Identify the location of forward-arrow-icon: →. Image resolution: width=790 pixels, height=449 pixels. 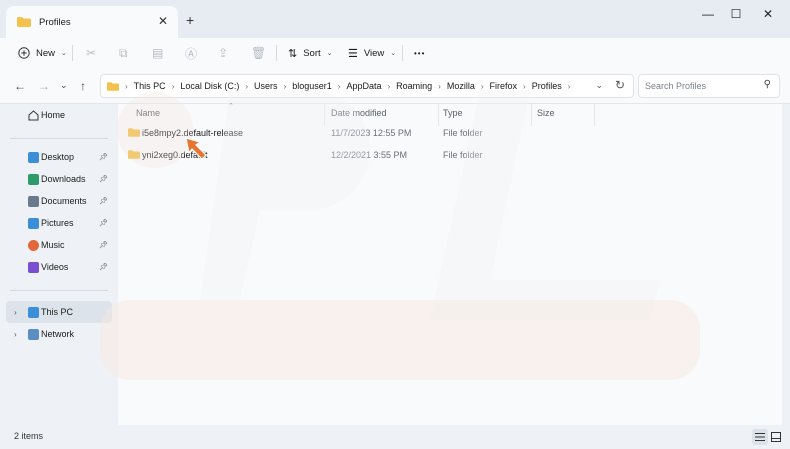
(44, 86).